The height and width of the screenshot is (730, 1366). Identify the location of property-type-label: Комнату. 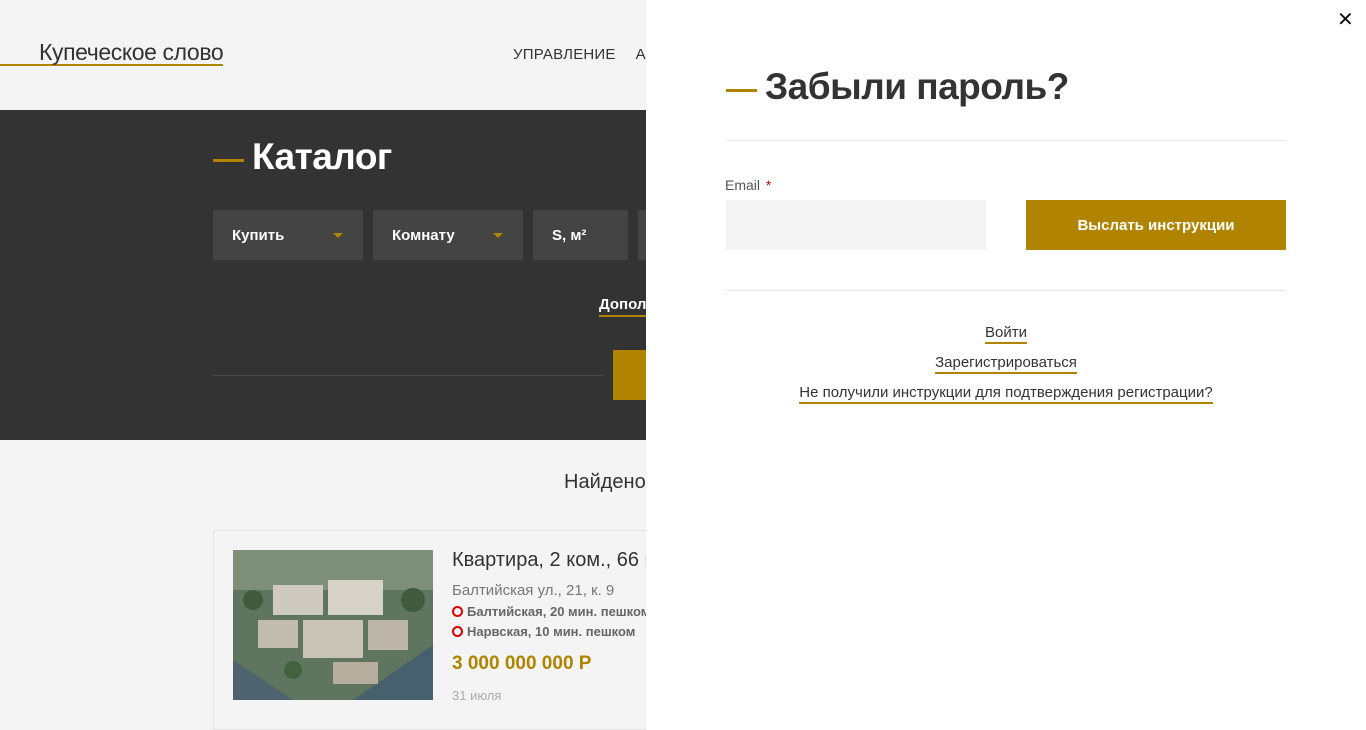
(423, 235).